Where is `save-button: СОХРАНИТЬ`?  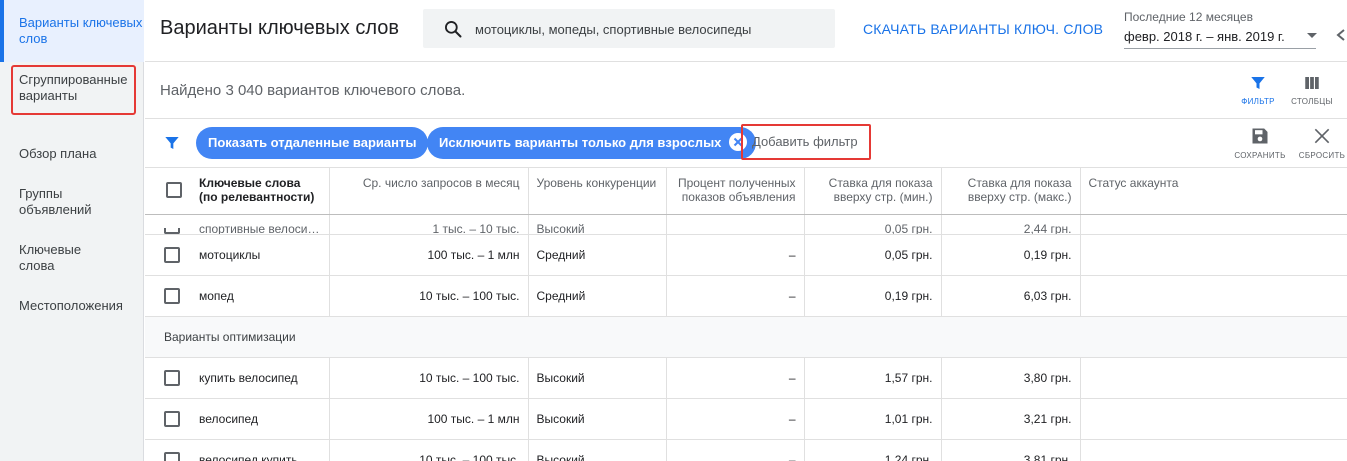
save-button: СОХРАНИТЬ is located at coordinates (1260, 143).